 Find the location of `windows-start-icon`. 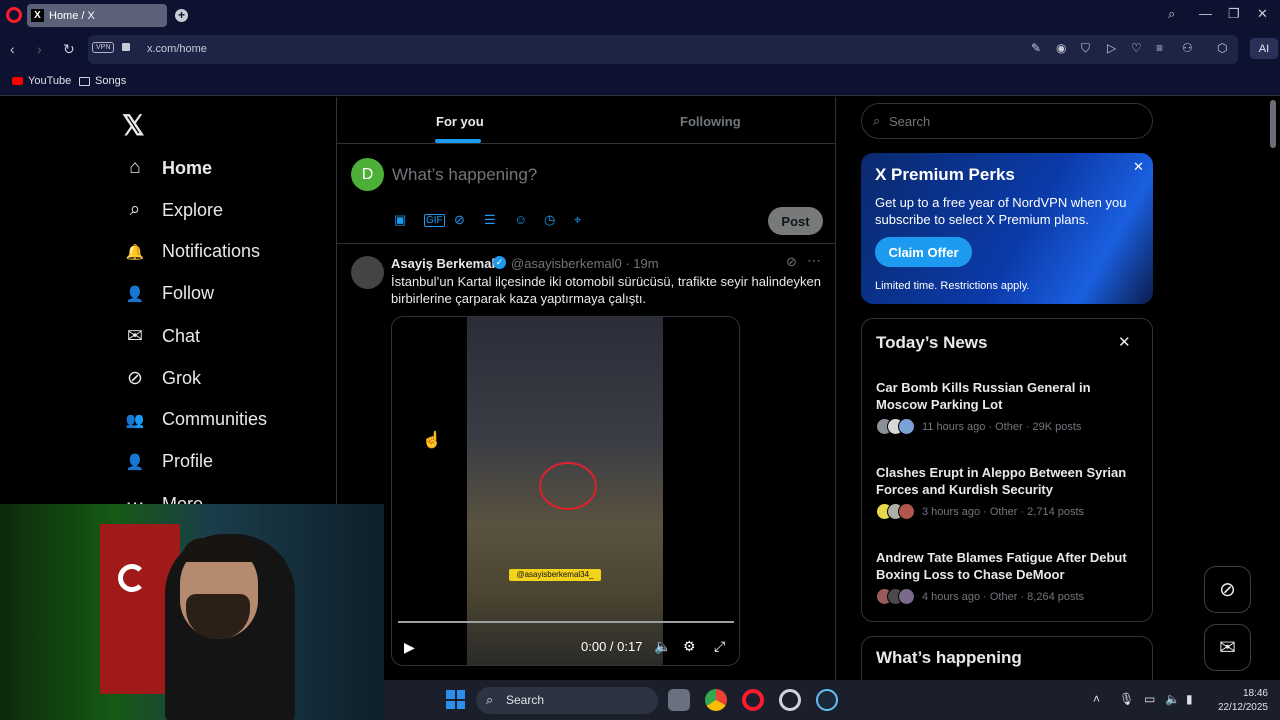

windows-start-icon is located at coordinates (455, 699).